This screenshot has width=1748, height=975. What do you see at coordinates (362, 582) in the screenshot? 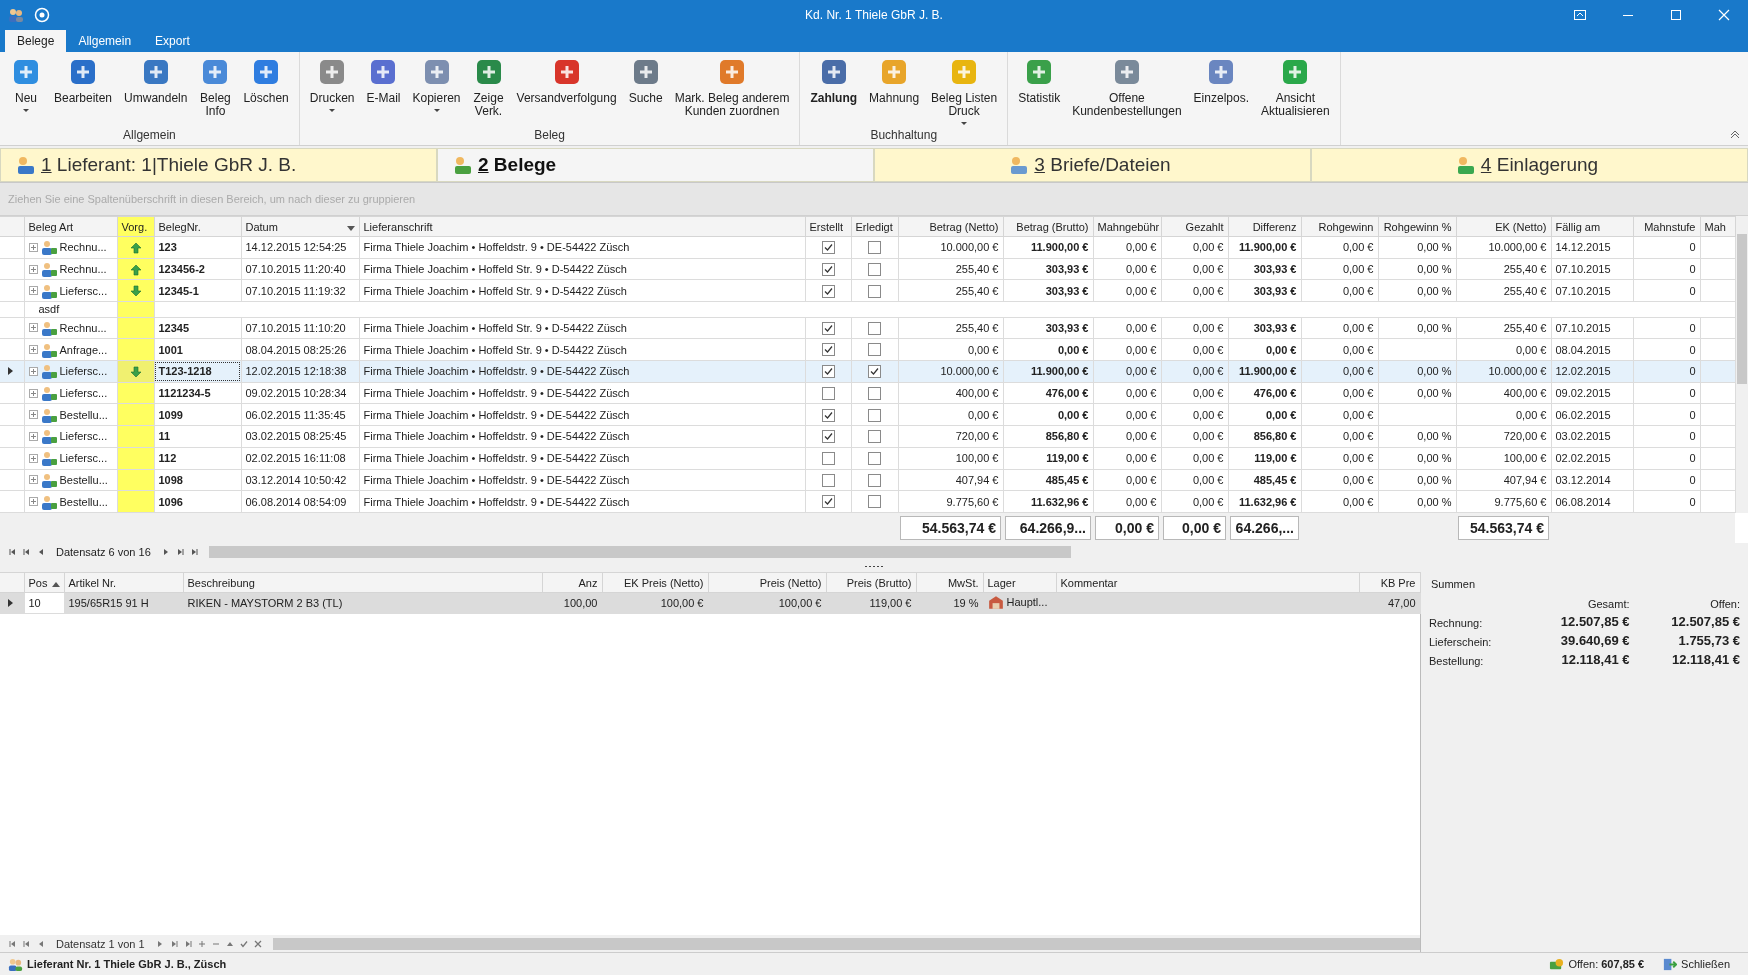
I see `column-header: Beschreibung` at bounding box center [362, 582].